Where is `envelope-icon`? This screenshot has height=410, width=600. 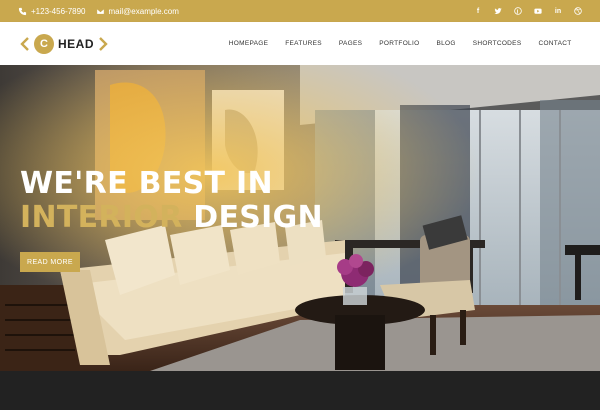 envelope-icon is located at coordinates (100, 11).